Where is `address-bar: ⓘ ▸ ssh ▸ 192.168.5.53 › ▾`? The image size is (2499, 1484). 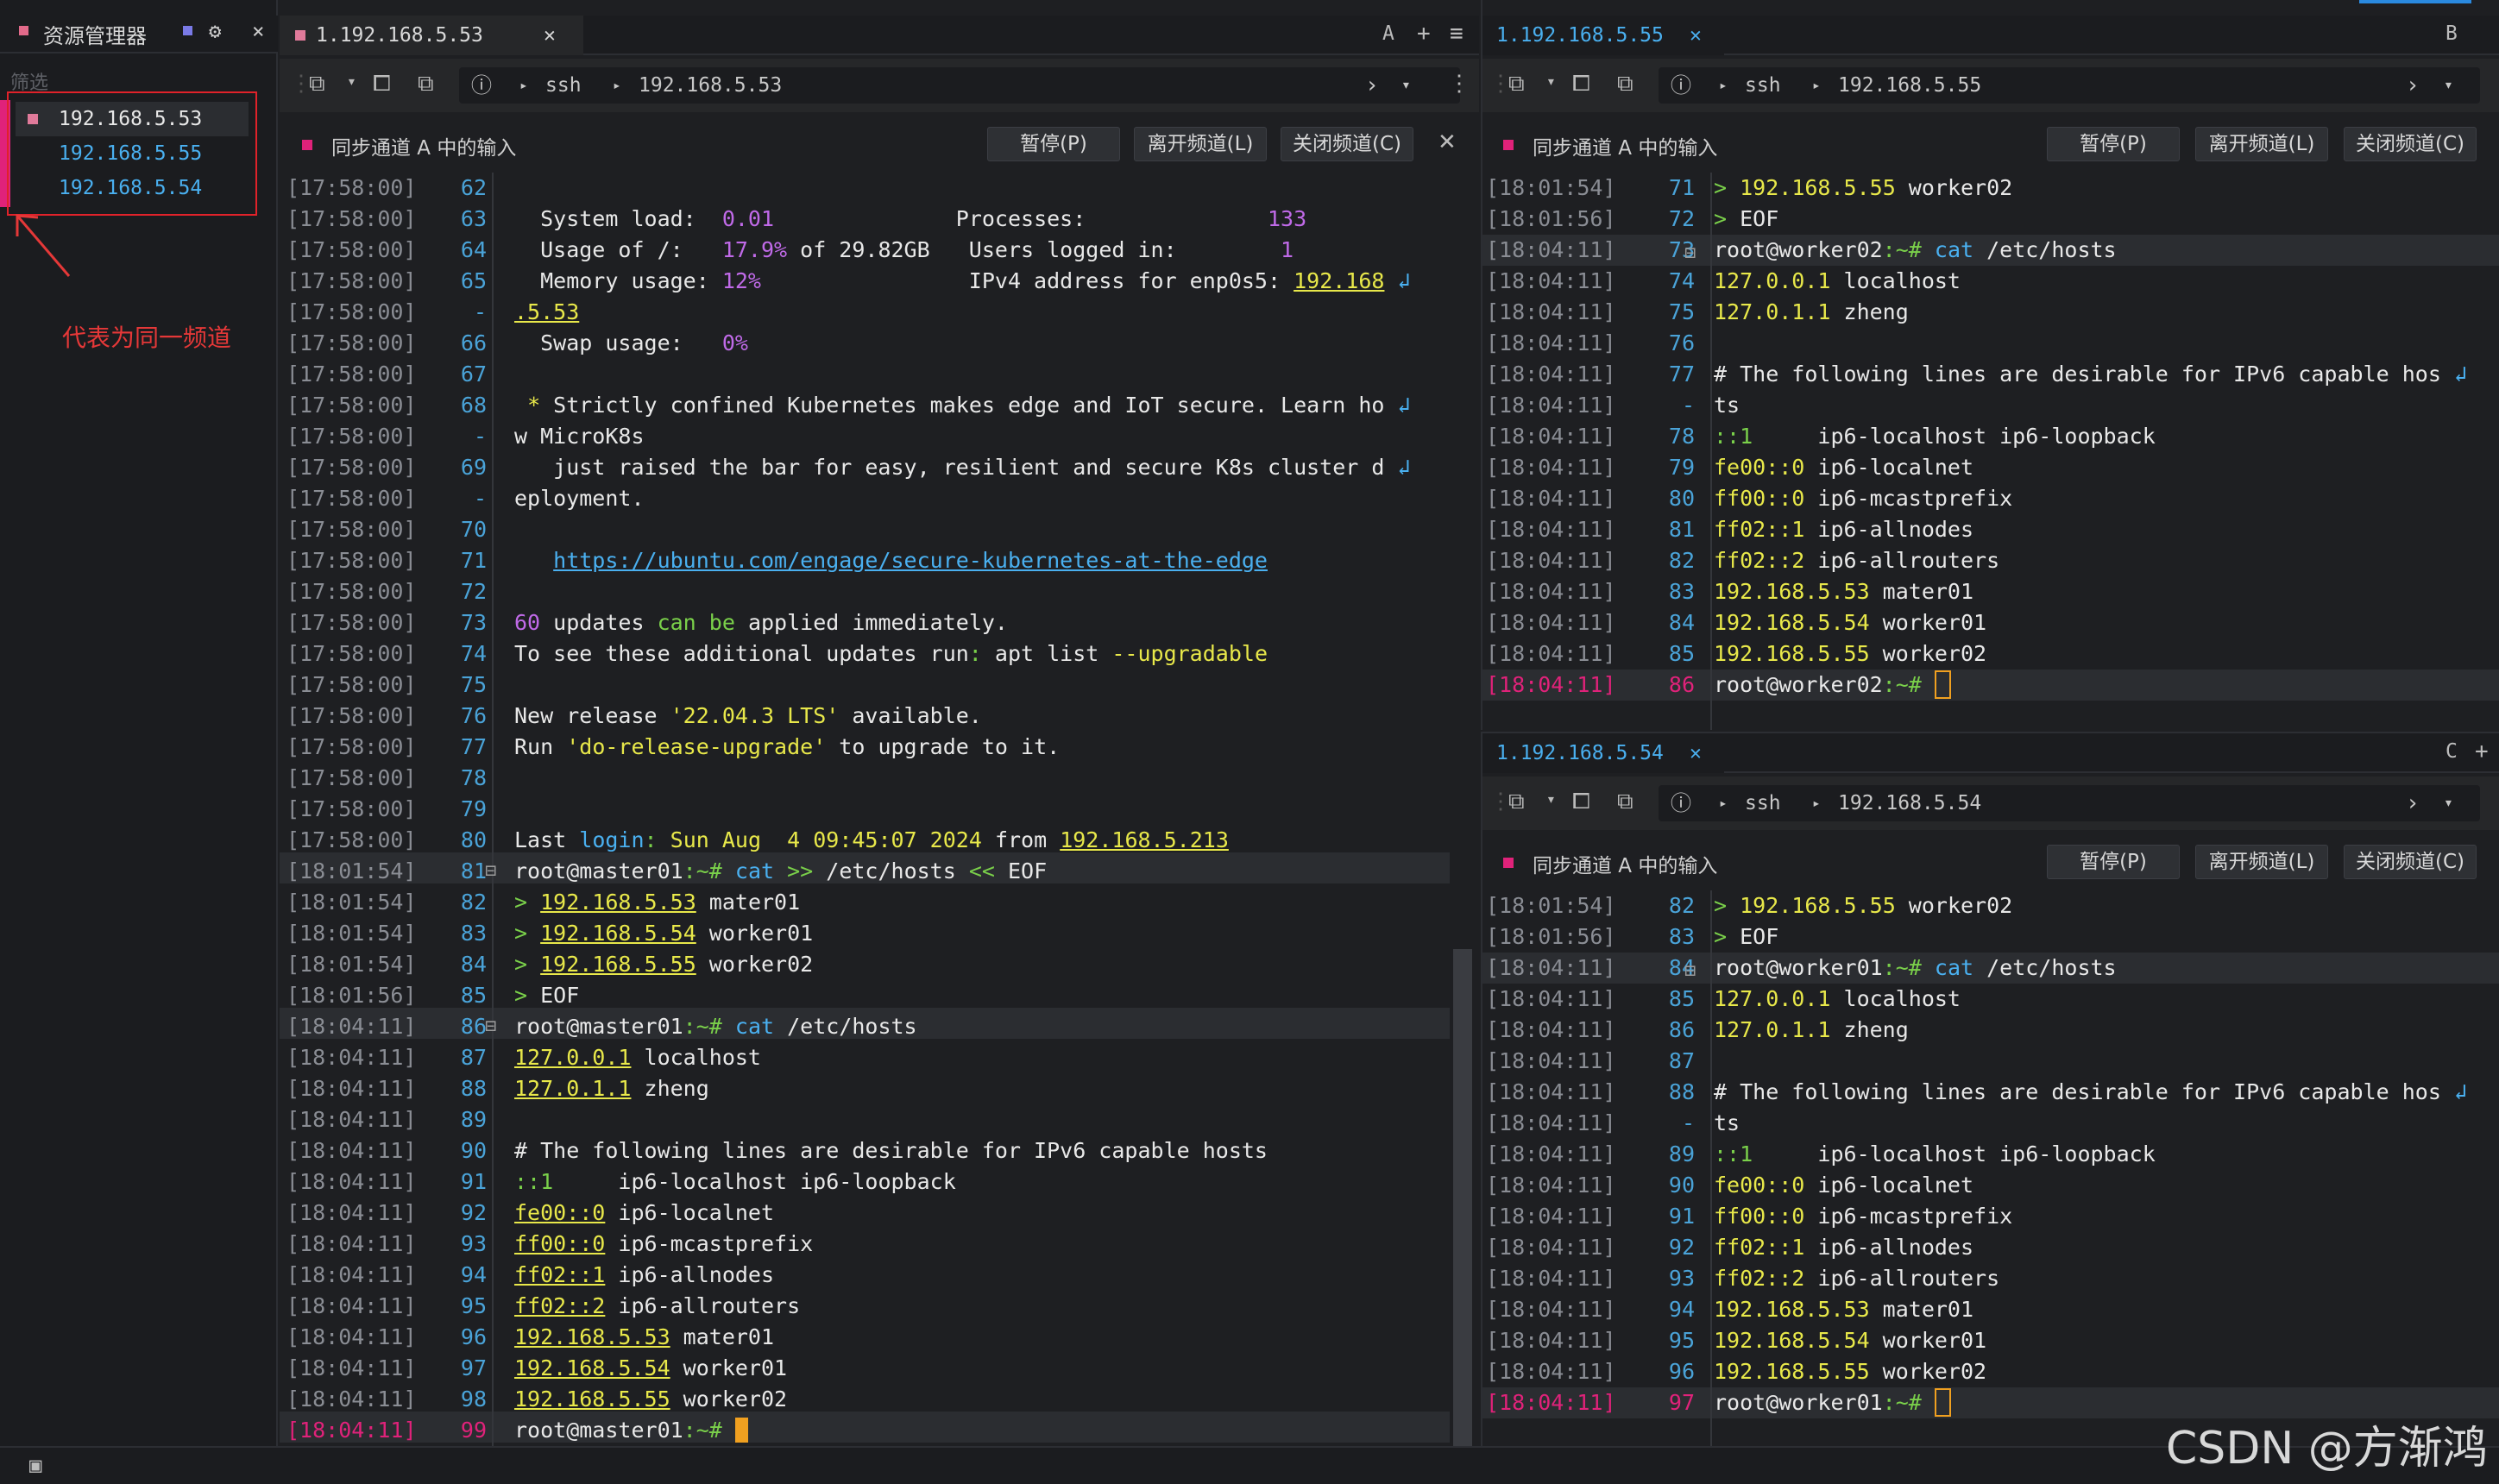 address-bar: ⓘ ▸ ssh ▸ 192.168.5.53 › ▾ is located at coordinates (959, 85).